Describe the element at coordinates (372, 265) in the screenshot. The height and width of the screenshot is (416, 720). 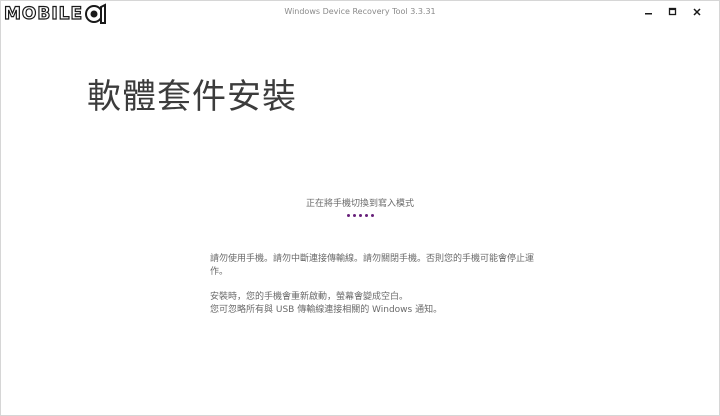
I see `warning-paragraph: 請勿使用手機。請勿中斷連接傳輸線。請勿關閉手機。否則您的手機可能會停止運作。` at that location.